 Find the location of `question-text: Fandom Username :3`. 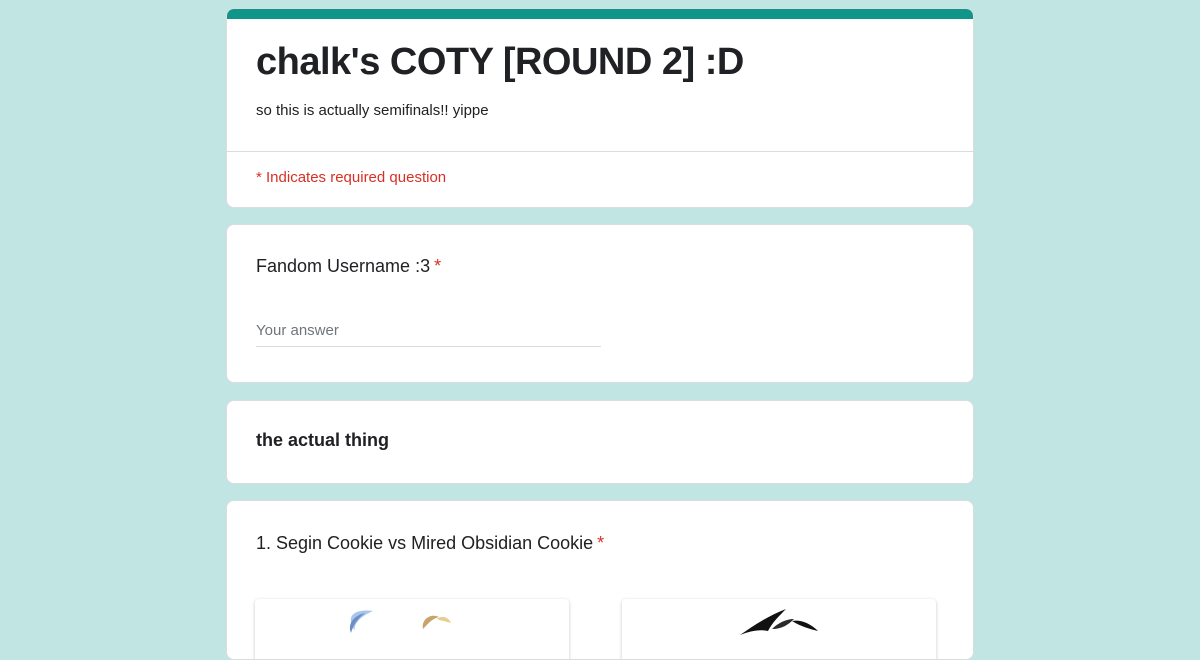

question-text: Fandom Username :3 is located at coordinates (343, 266).